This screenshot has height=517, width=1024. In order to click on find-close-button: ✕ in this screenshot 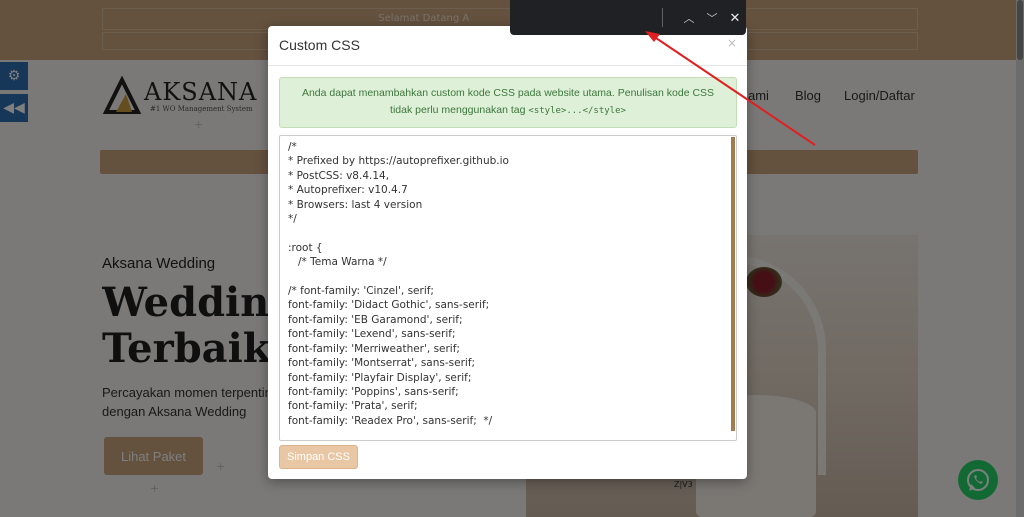, I will do `click(735, 18)`.